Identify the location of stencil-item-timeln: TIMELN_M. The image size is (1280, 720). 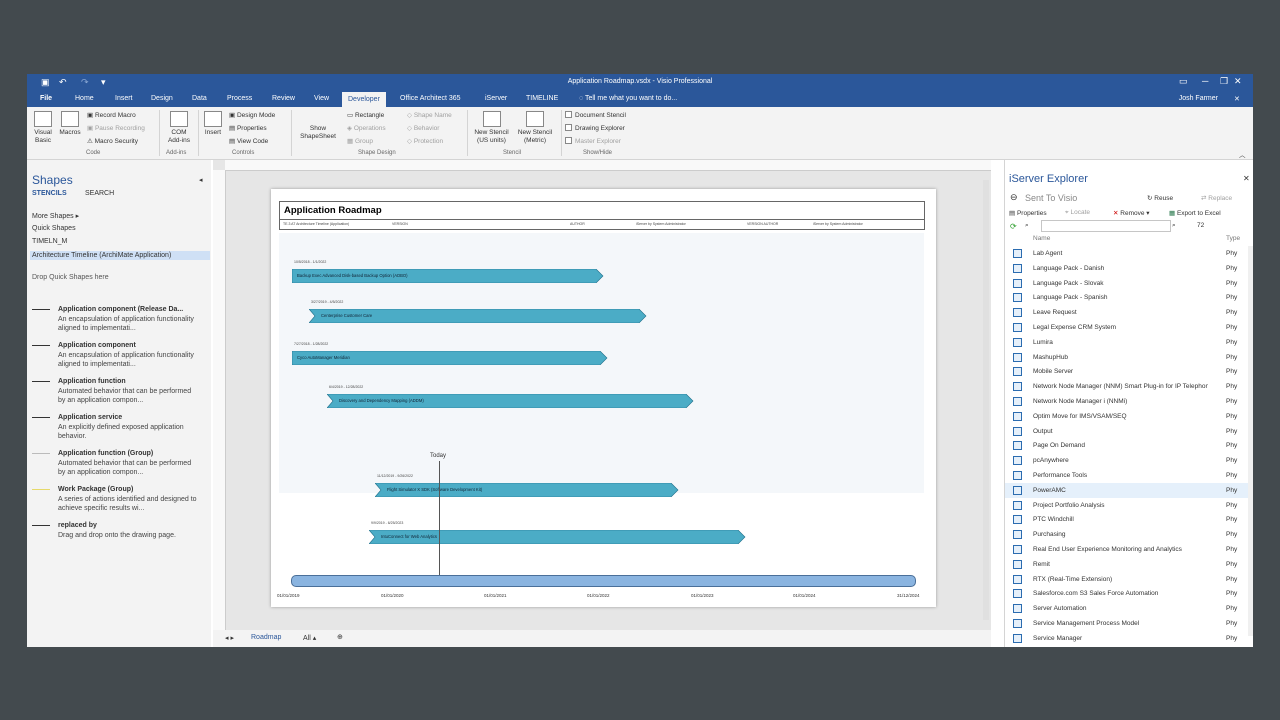
(49, 241).